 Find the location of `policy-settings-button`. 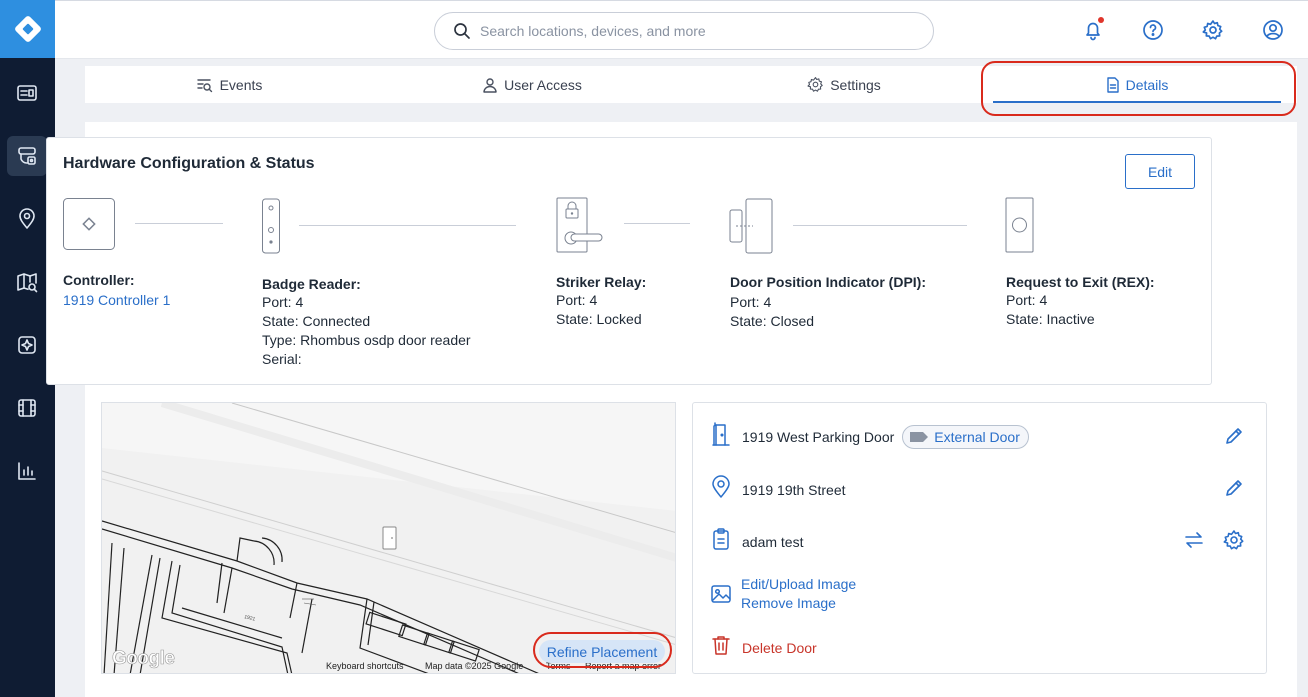

policy-settings-button is located at coordinates (1234, 542).